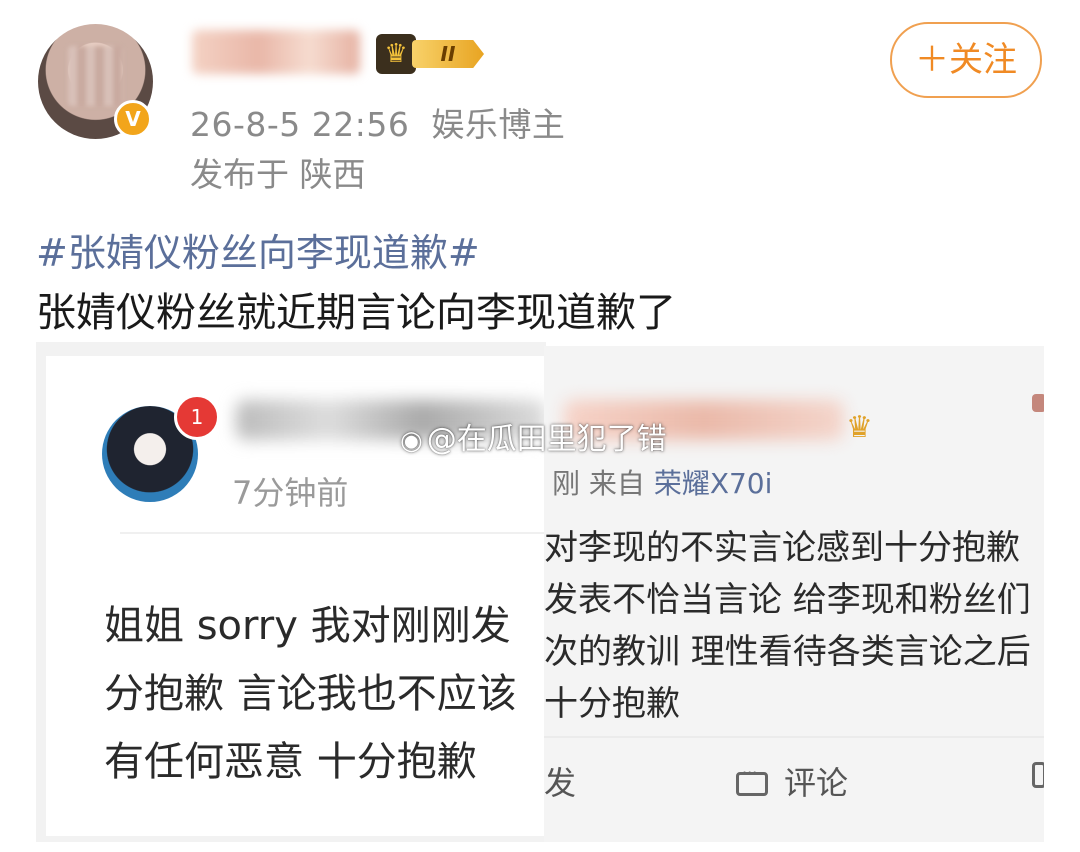 This screenshot has width=1080, height=852. I want to click on vip-level-badge: ♛ II, so click(432, 54).